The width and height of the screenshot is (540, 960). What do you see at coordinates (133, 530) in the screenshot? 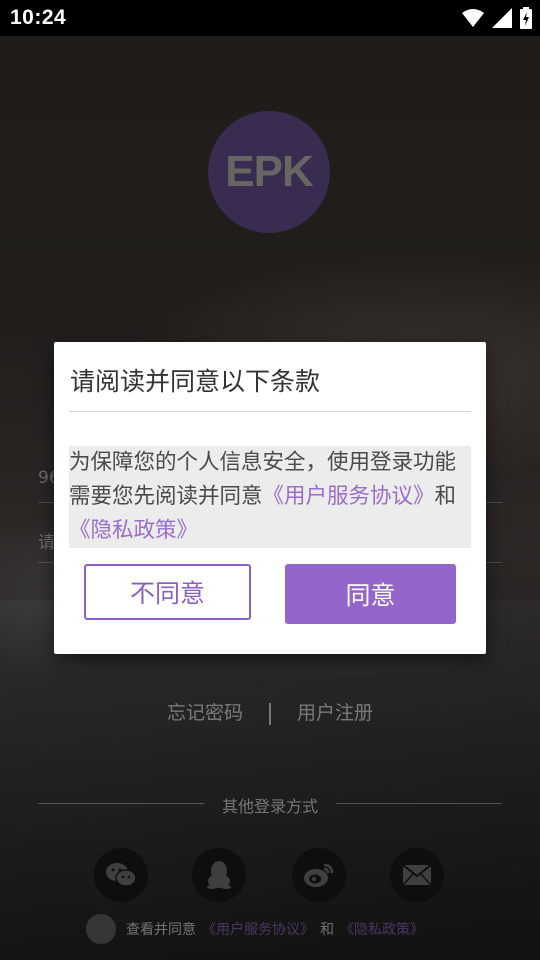
I see `dialog-privacy-link: 《隐私政策》` at bounding box center [133, 530].